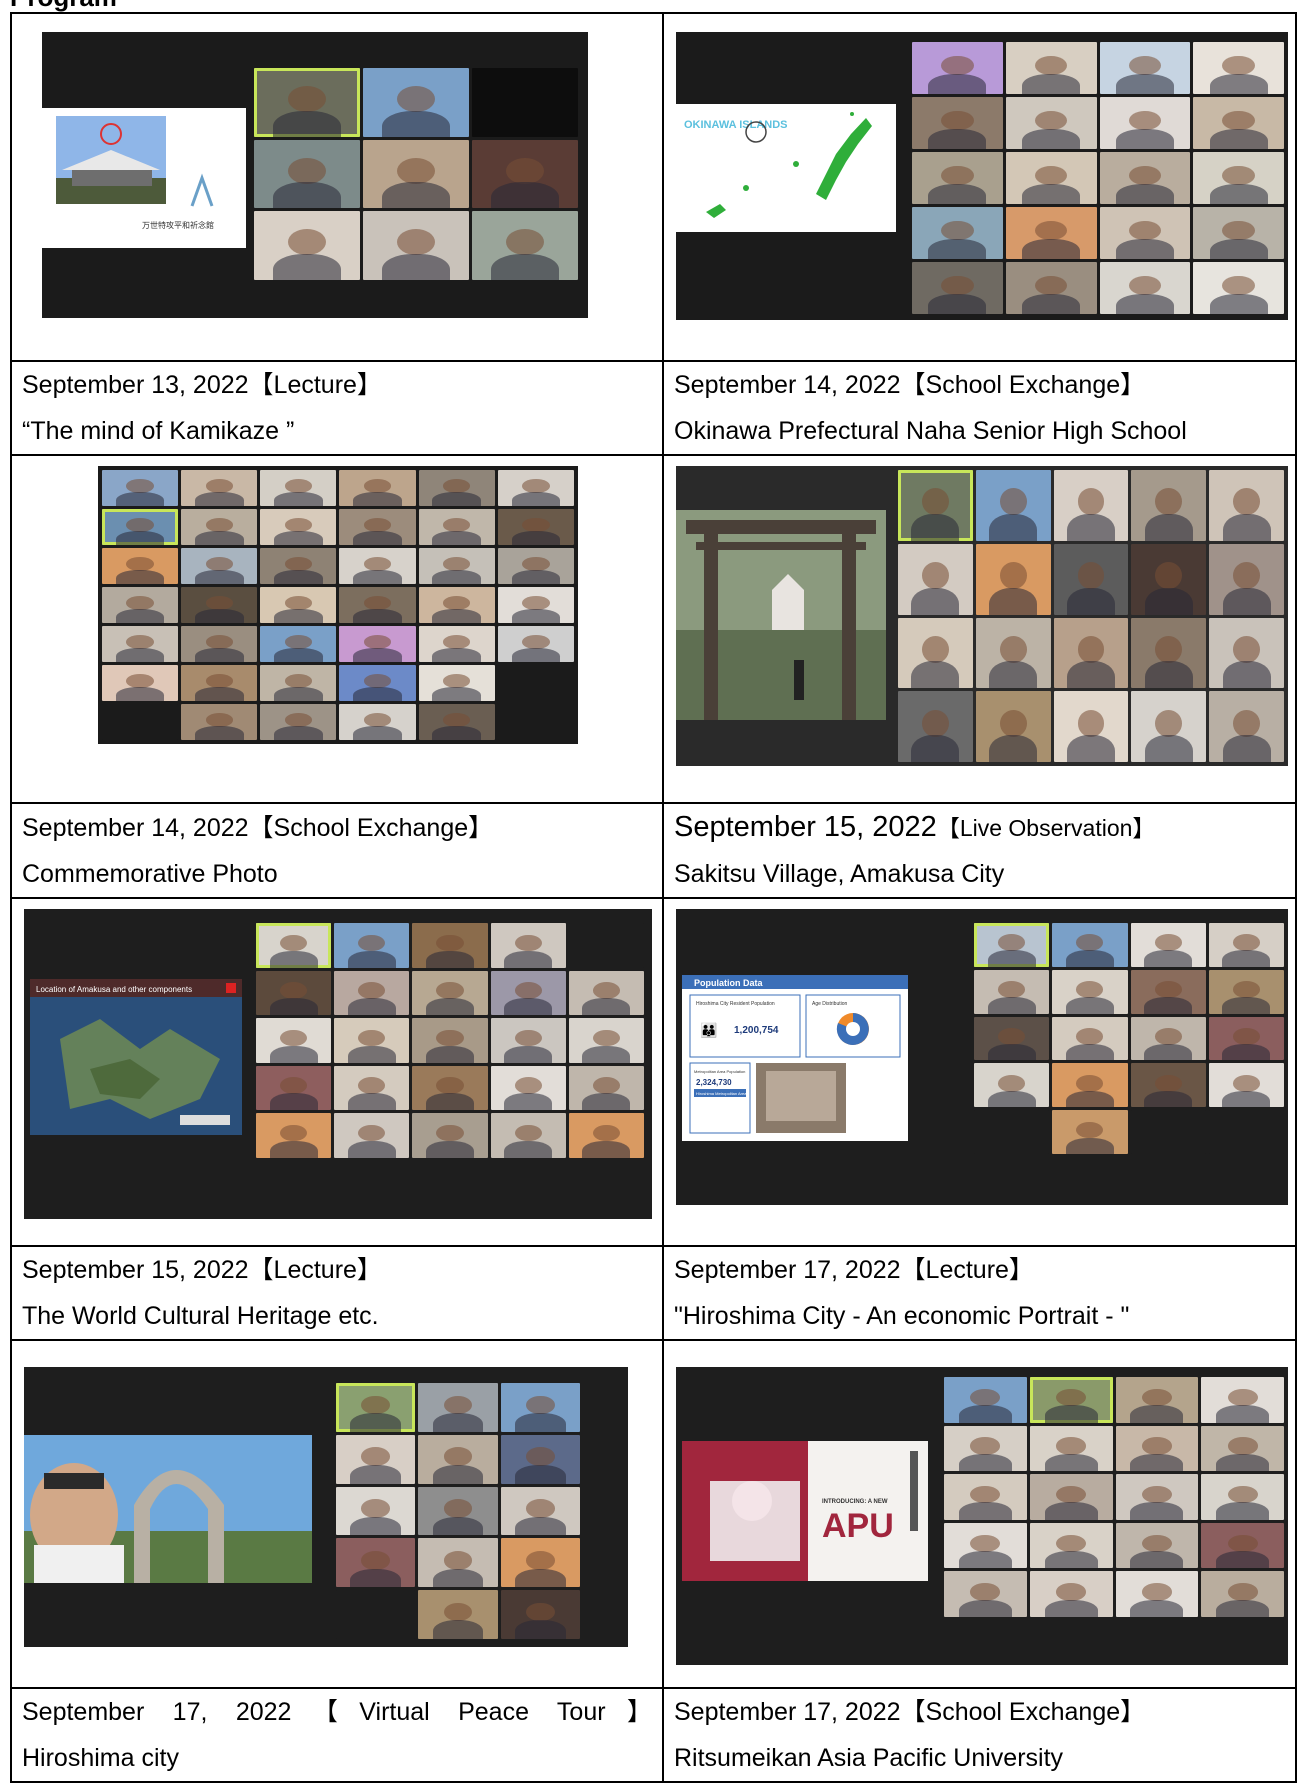 This screenshot has height=1783, width=1303. Describe the element at coordinates (781, 615) in the screenshot. I see `torii-gate-photo` at that location.